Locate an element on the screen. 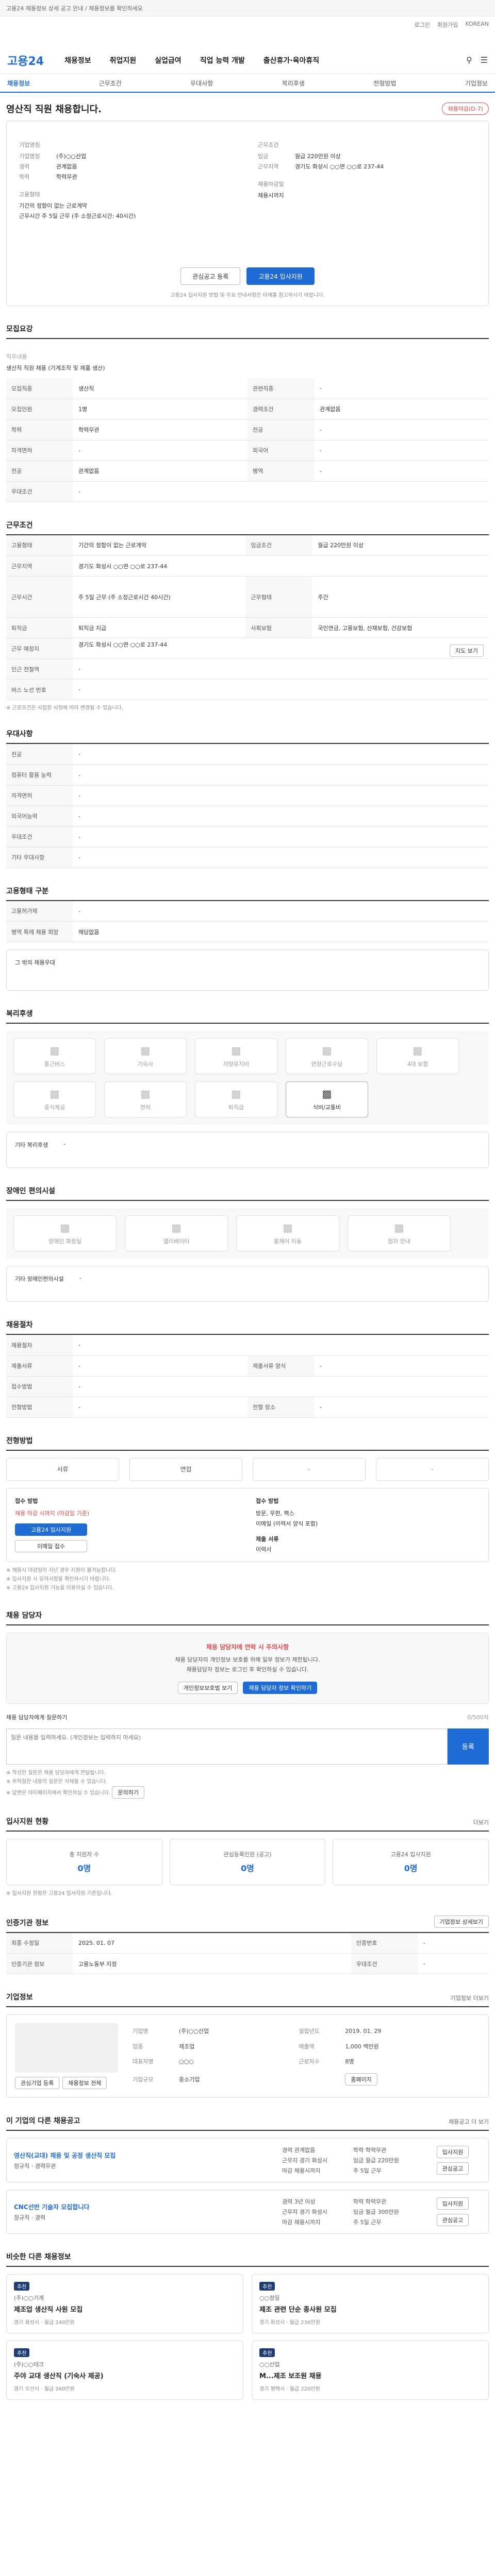 This screenshot has width=495, height=2576. alert-title: 채용 담당자에 연락 시 주의사항 is located at coordinates (247, 1647).